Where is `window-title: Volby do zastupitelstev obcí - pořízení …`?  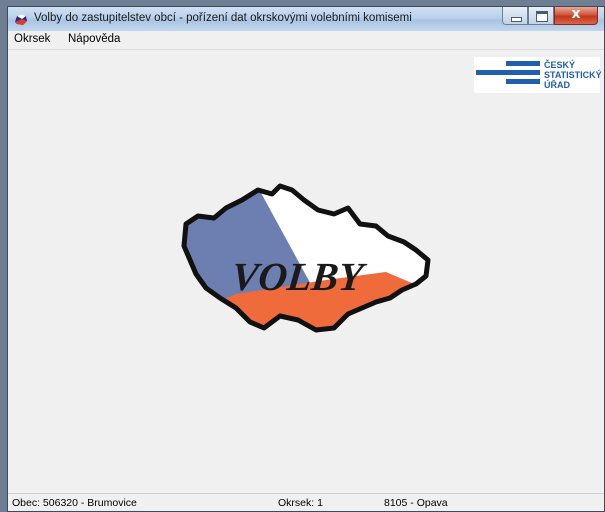
window-title: Volby do zastupitelstev obcí - pořízení … is located at coordinates (223, 18).